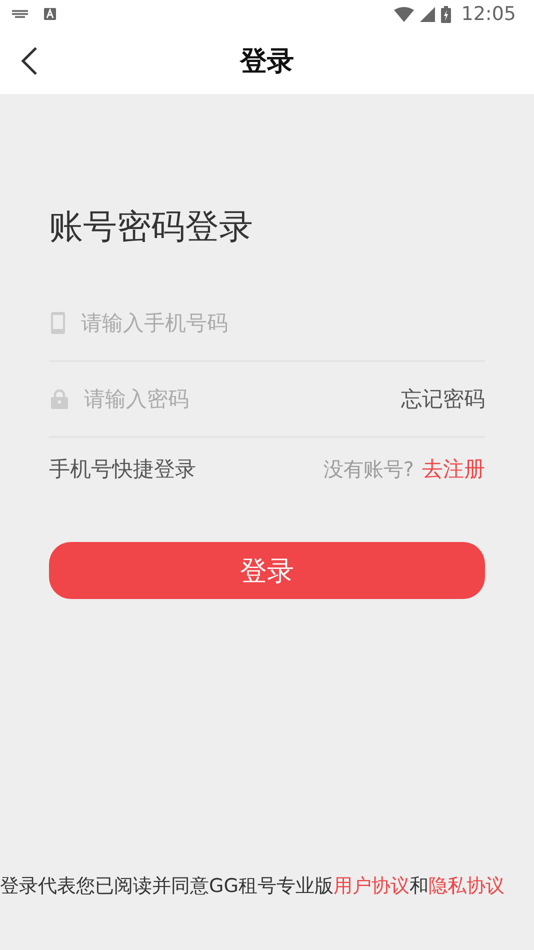  Describe the element at coordinates (466, 886) in the screenshot. I see `privacy-policy-link: 隐私协议` at that location.